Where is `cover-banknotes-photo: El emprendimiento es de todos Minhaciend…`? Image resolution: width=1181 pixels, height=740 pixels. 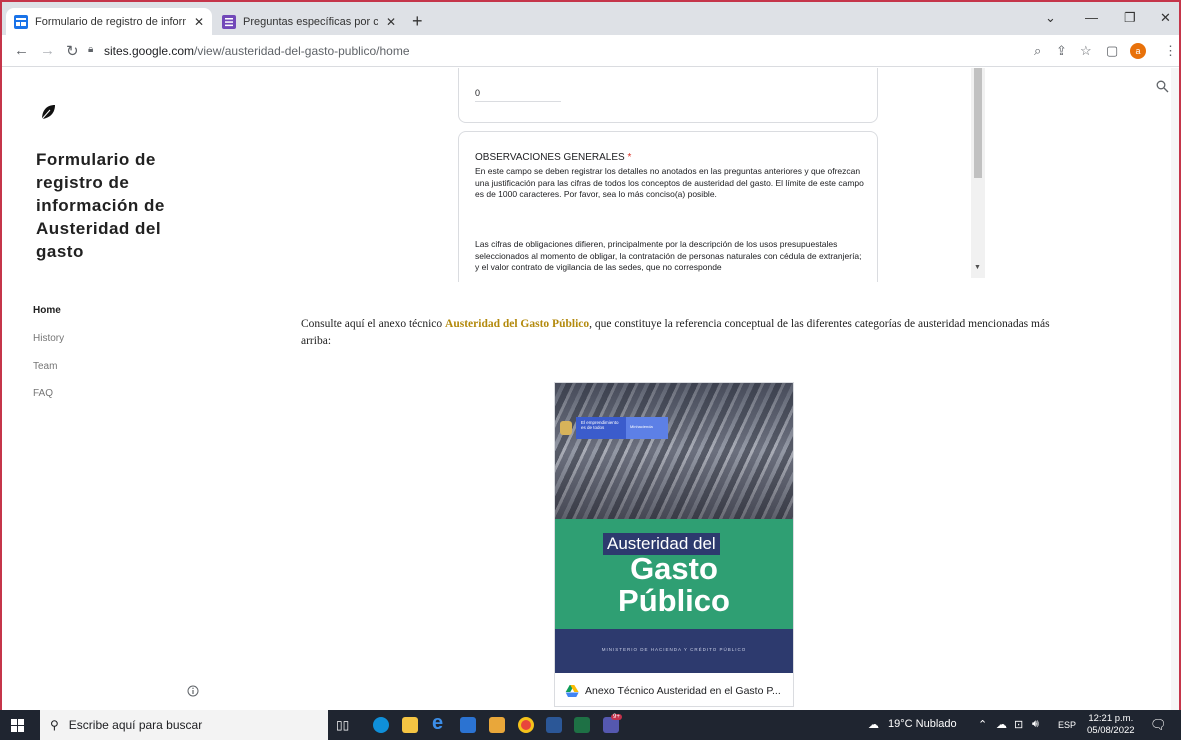 cover-banknotes-photo: El emprendimiento es de todos Minhaciend… is located at coordinates (674, 451).